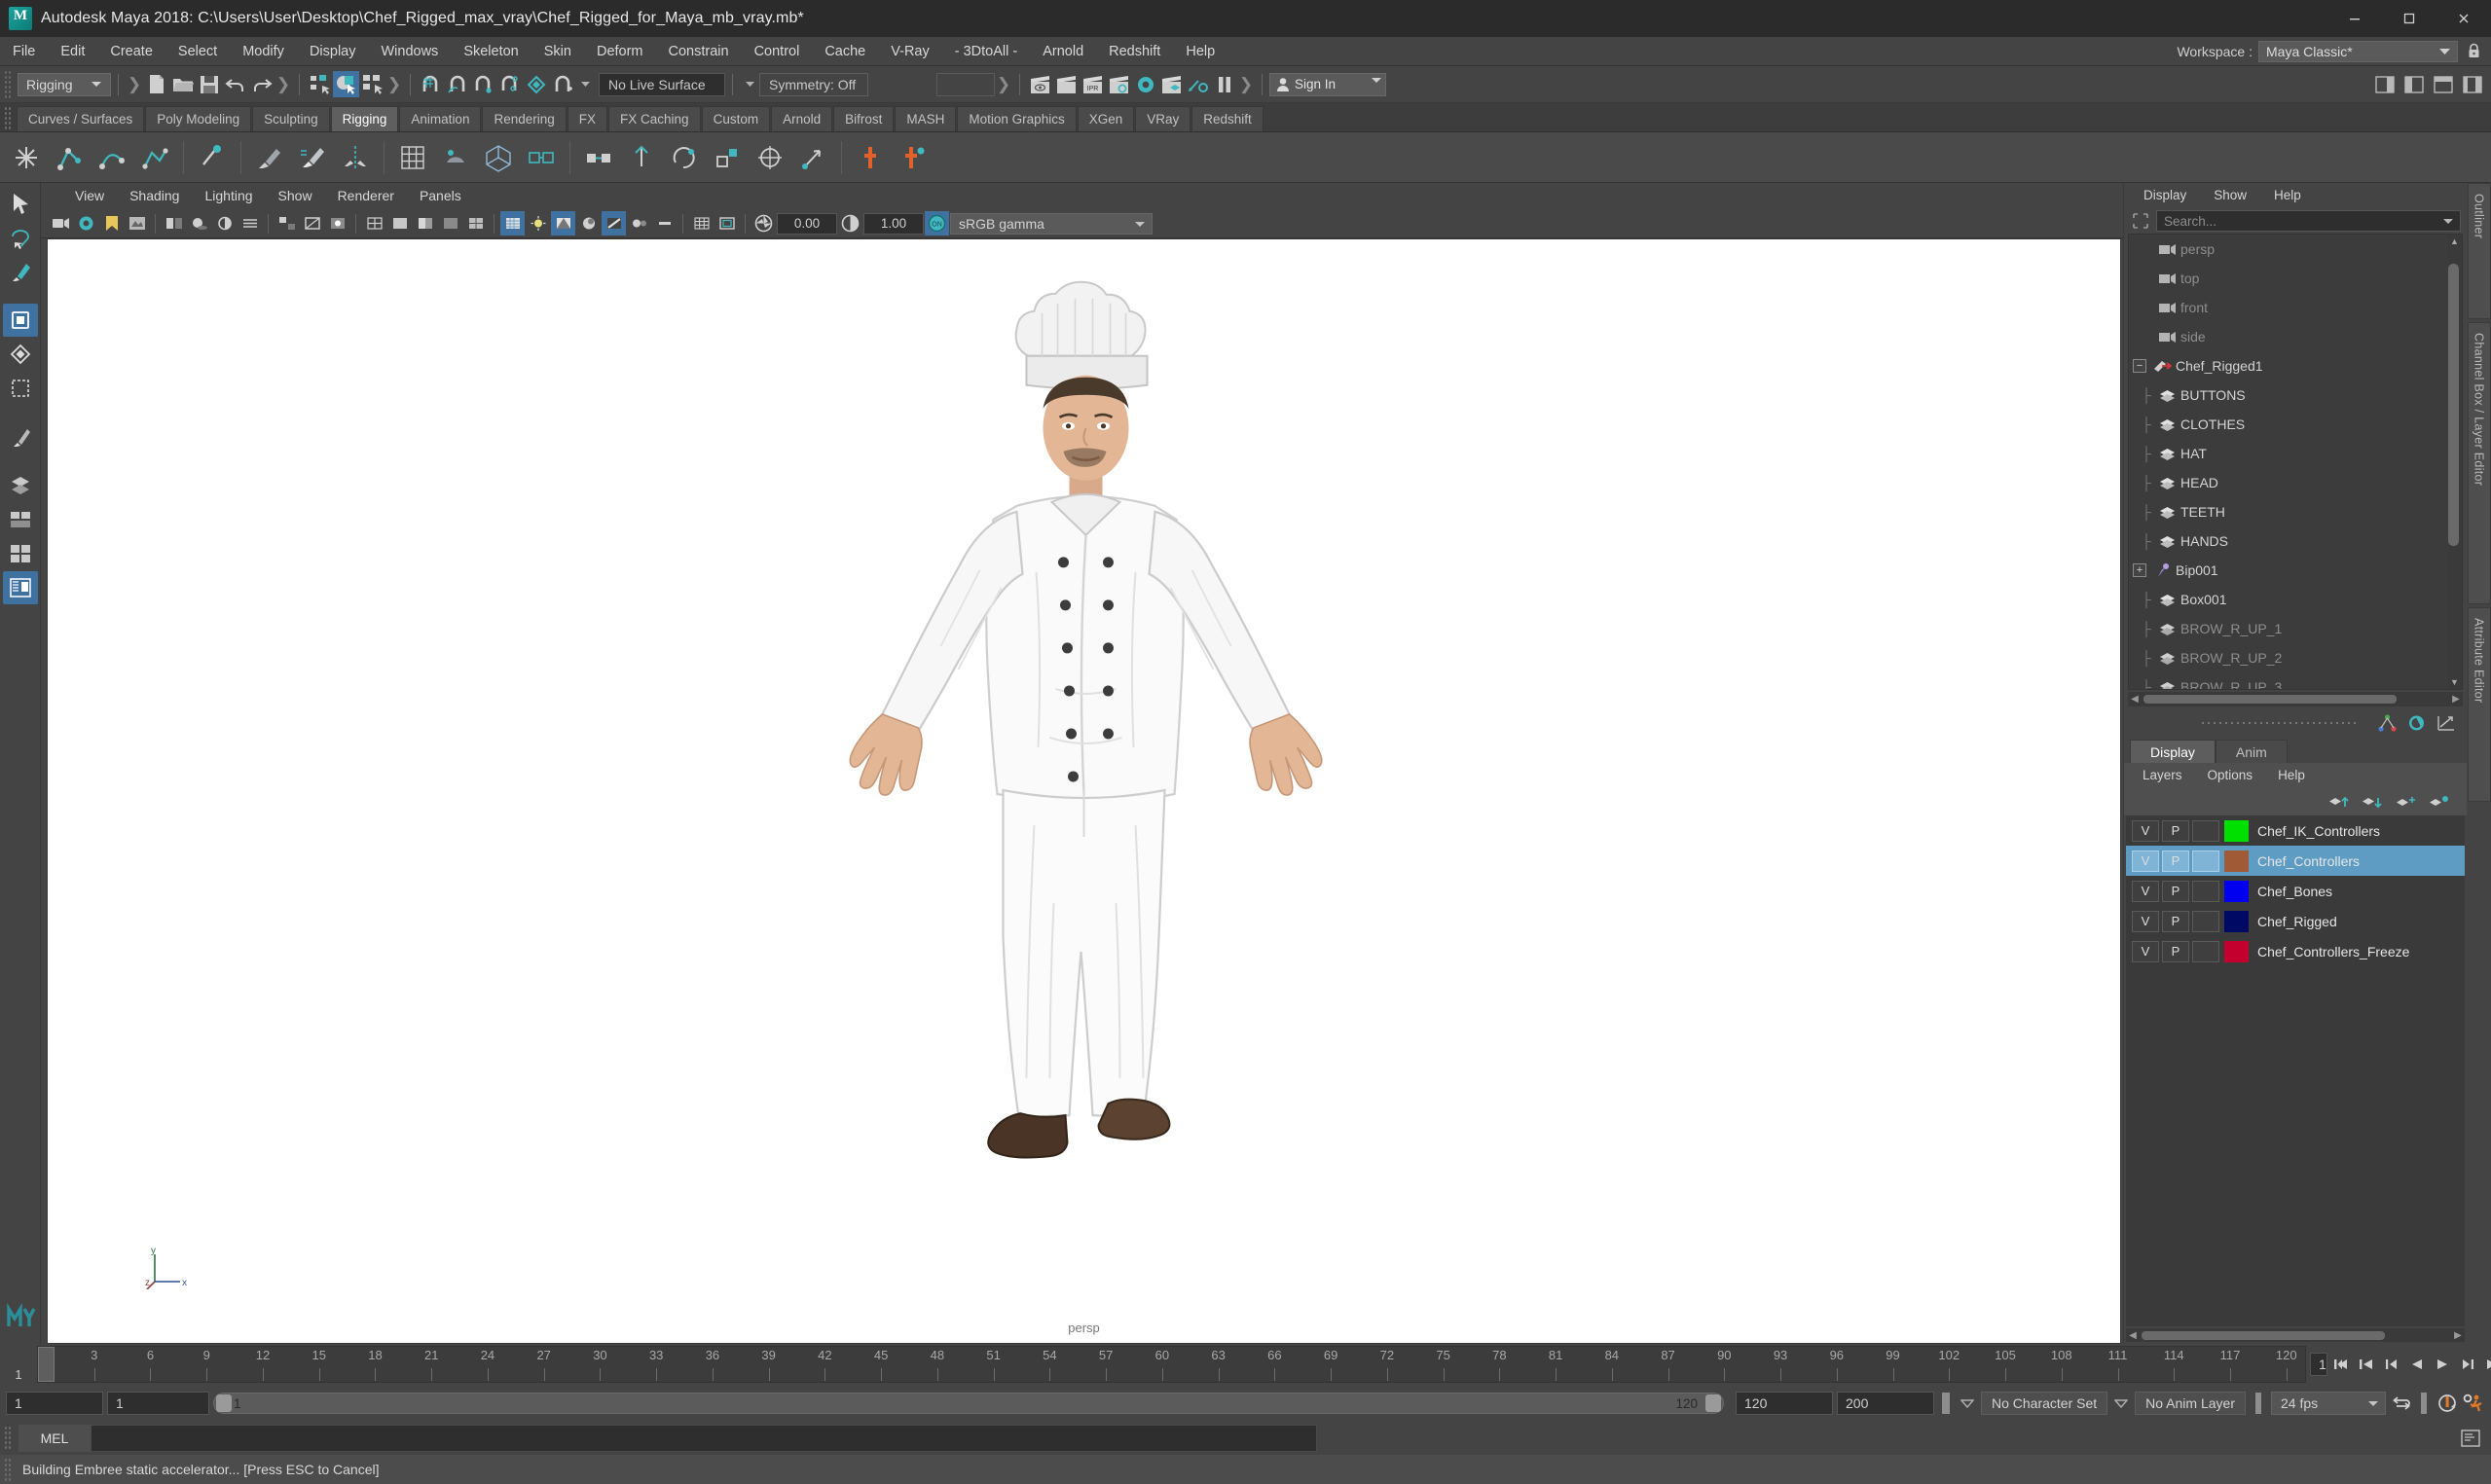  I want to click on exposure-icon, so click(763, 223).